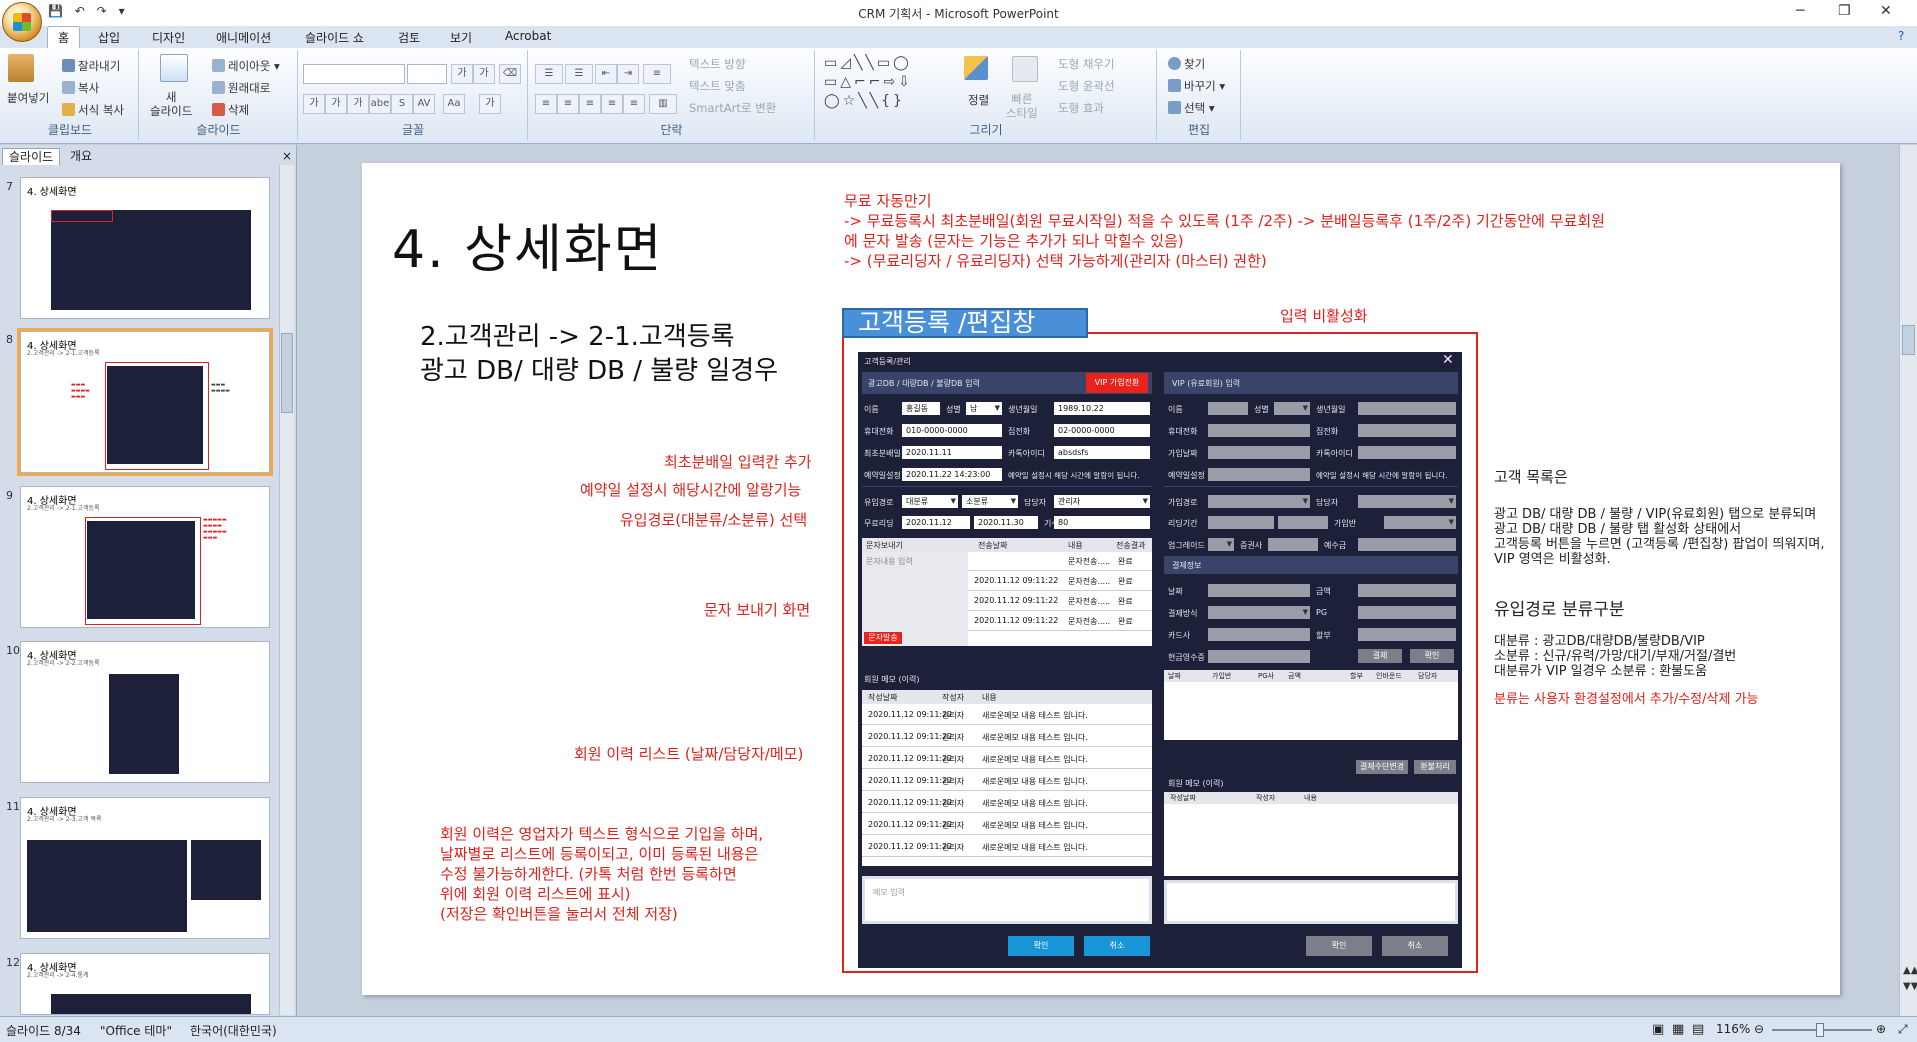  I want to click on shrink-font-button: 가, so click(484, 74).